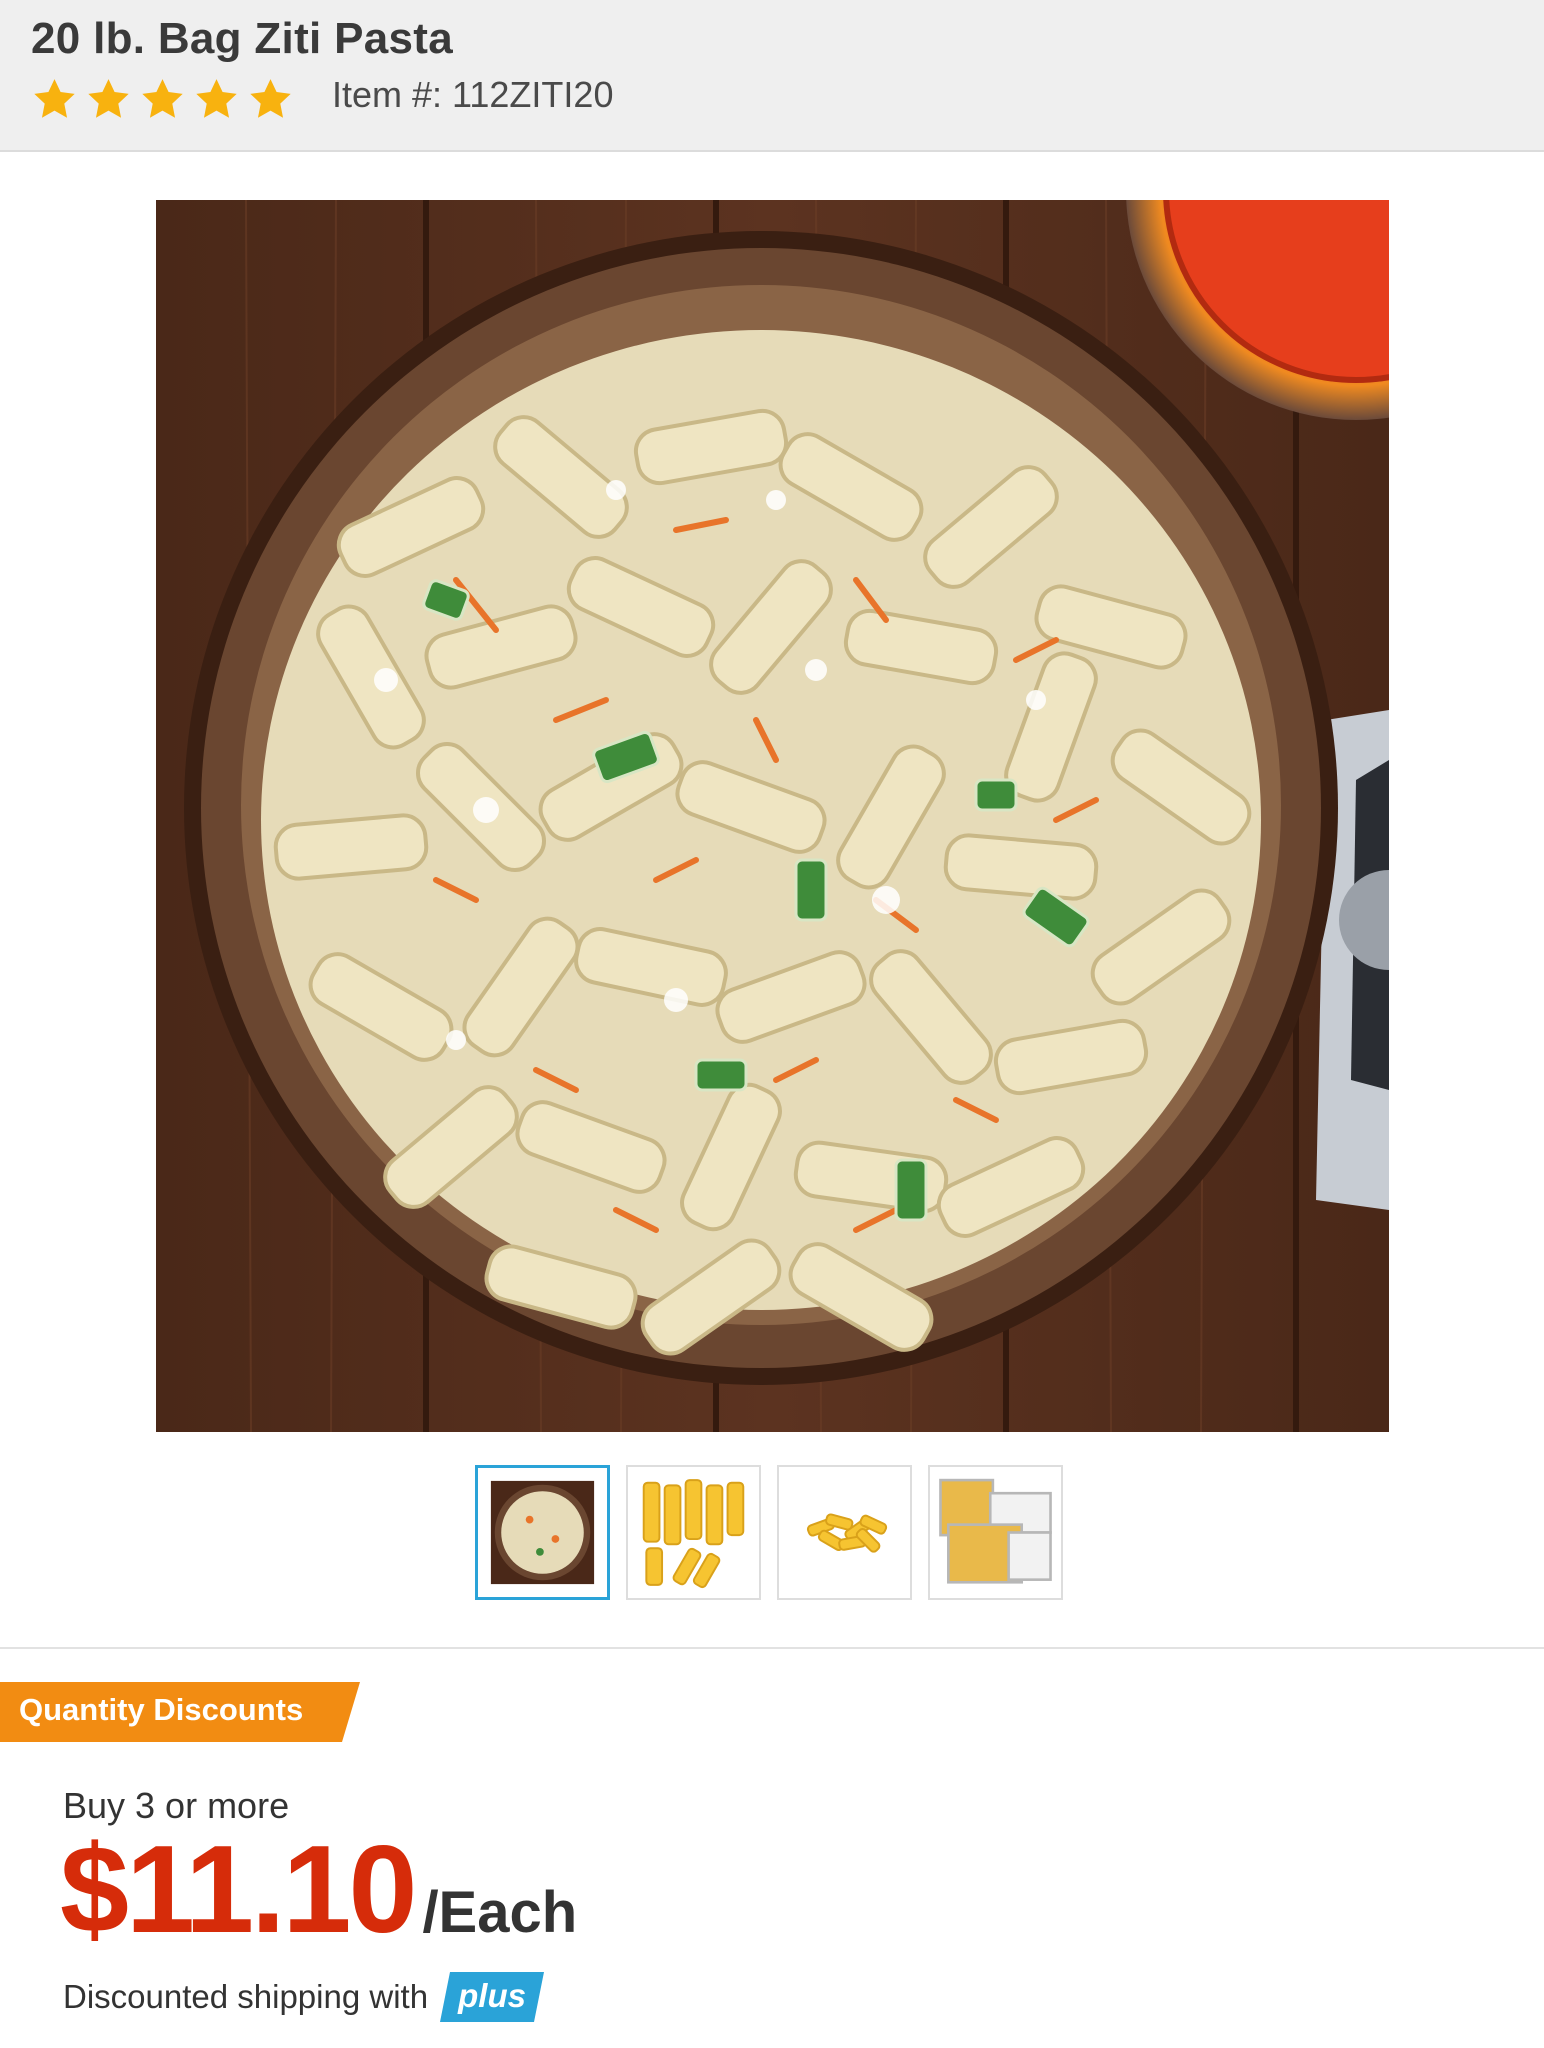  I want to click on ziti-pieces-thumbnail-image, so click(693, 1534).